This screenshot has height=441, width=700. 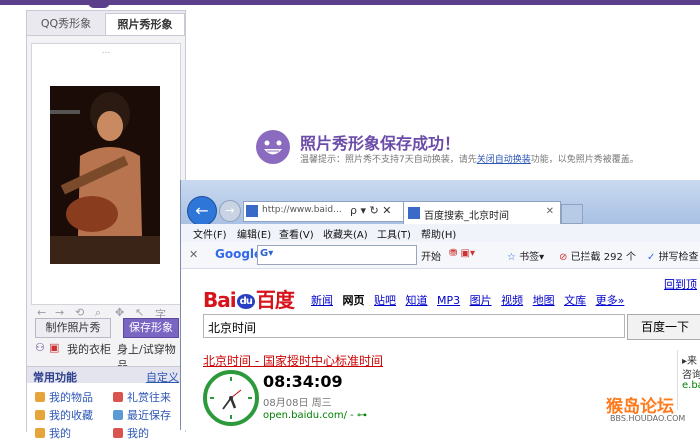 I want to click on menu-tools: 工具(T), so click(x=394, y=233).